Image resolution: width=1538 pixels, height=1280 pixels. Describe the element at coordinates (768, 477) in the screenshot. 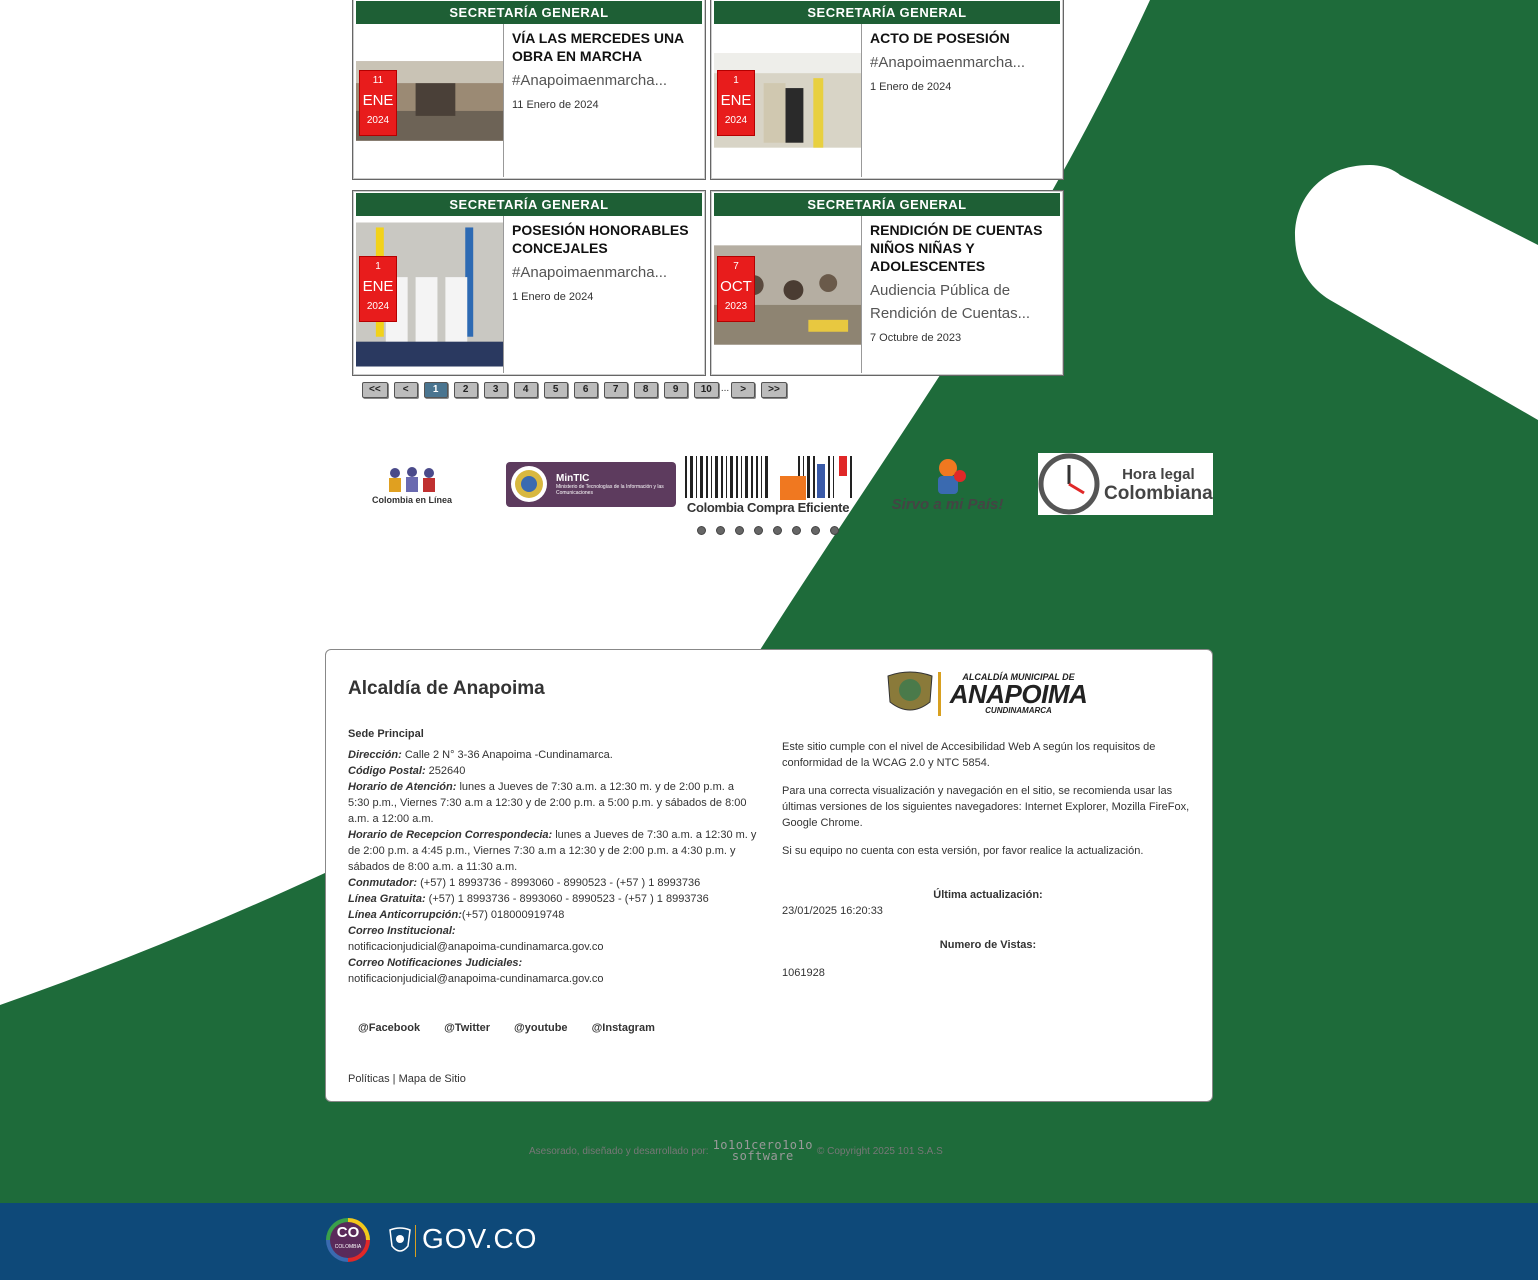

I see `barcode-icon` at that location.